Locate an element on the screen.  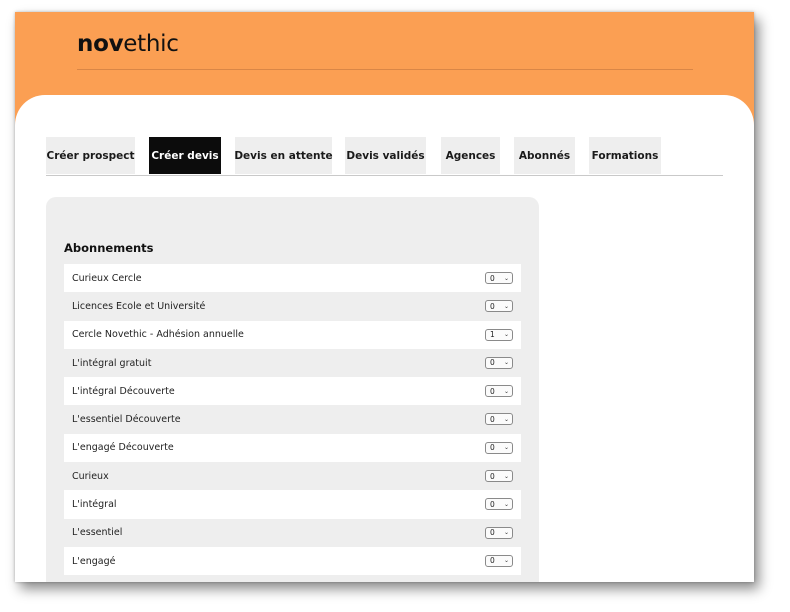
item-label: Curieux Cercle is located at coordinates (107, 278).